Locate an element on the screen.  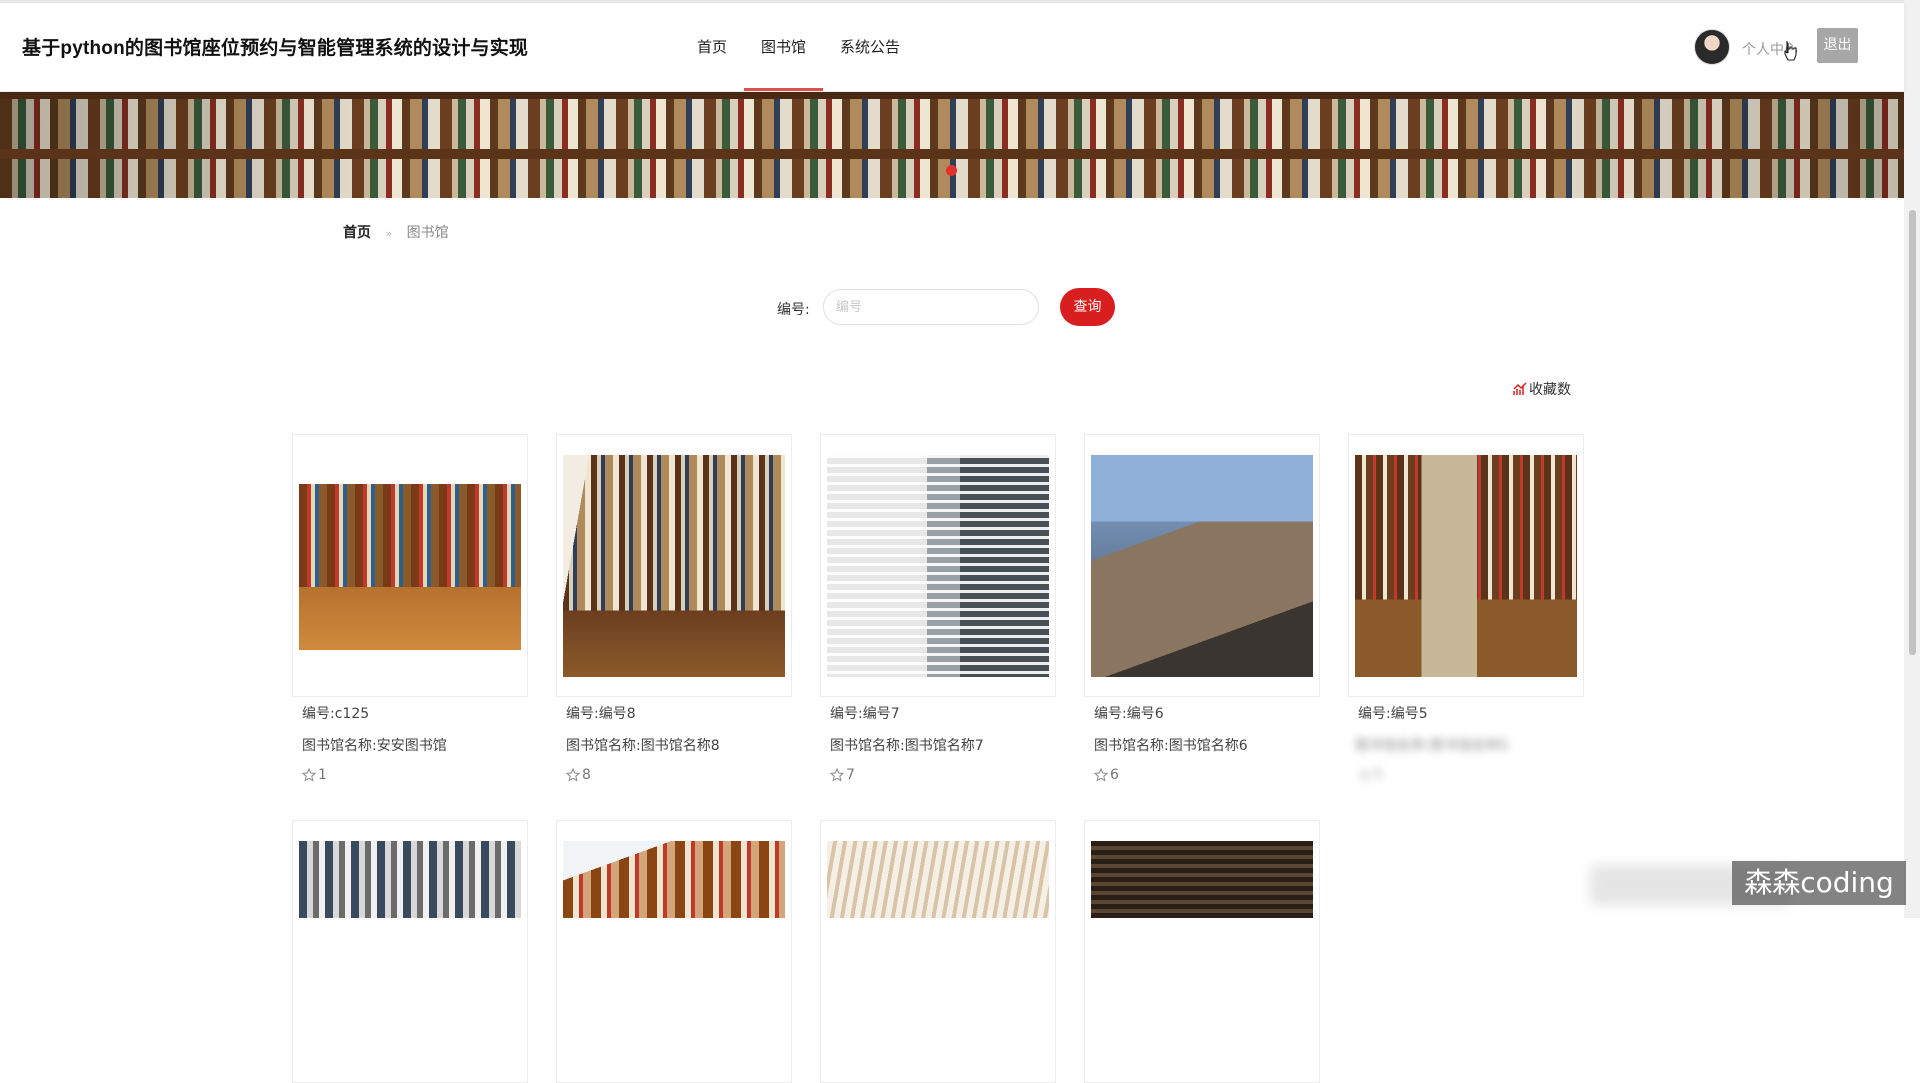
favorite-count: 6 is located at coordinates (1106, 775).